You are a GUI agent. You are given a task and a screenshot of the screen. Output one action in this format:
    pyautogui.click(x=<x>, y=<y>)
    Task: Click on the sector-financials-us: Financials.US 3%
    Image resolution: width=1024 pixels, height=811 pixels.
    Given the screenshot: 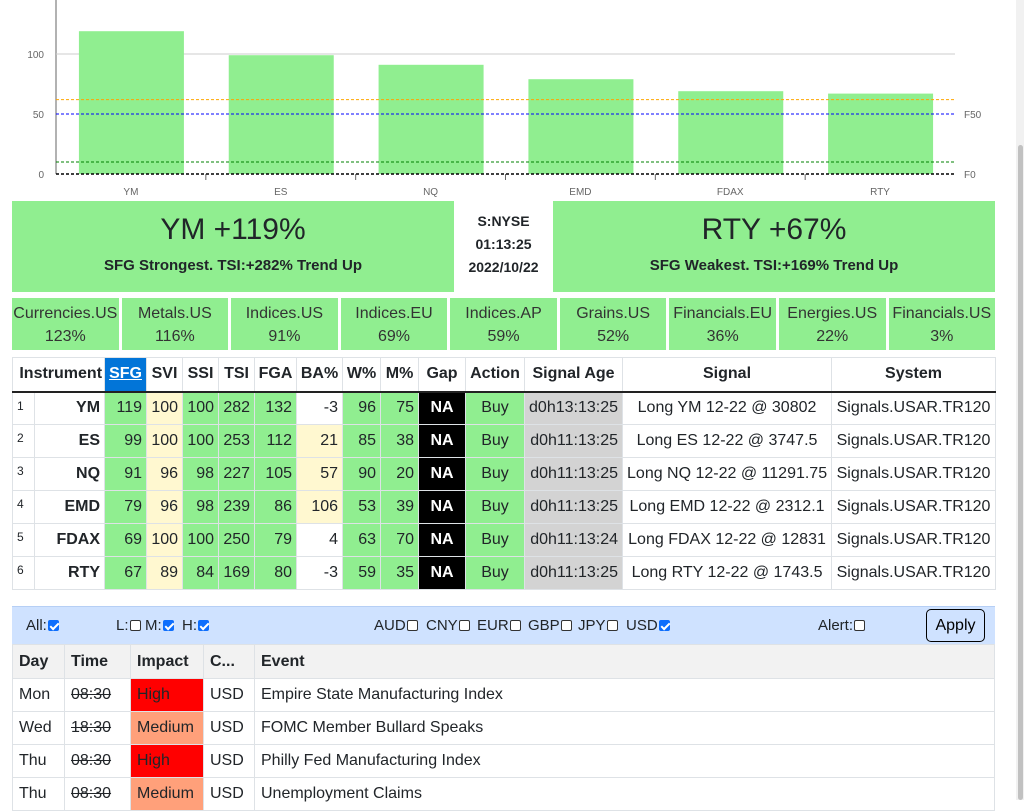 What is the action you would take?
    pyautogui.click(x=942, y=324)
    